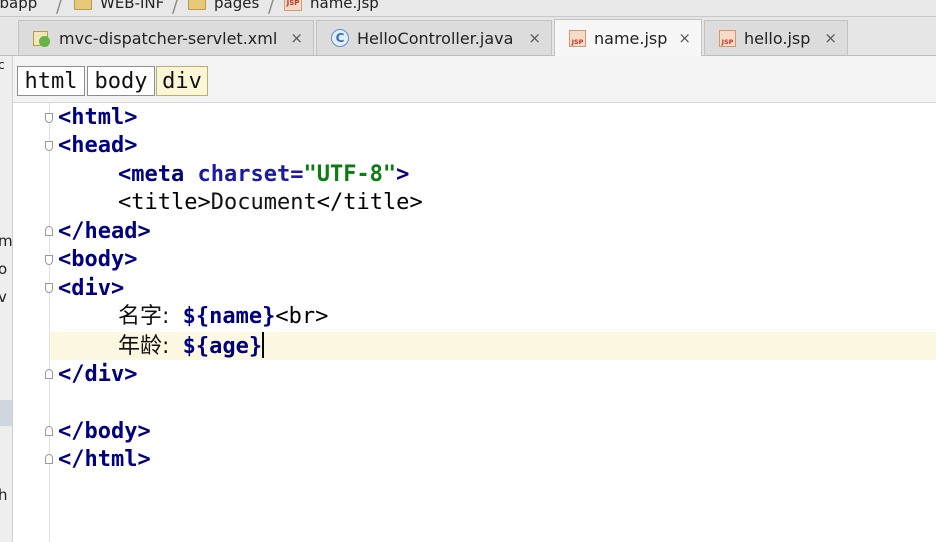  I want to click on code-line: </head>, so click(104, 231).